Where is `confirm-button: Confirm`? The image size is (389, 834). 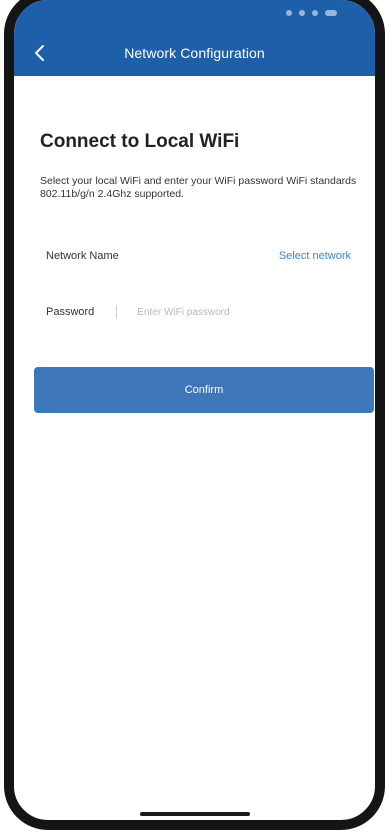
confirm-button: Confirm is located at coordinates (204, 390).